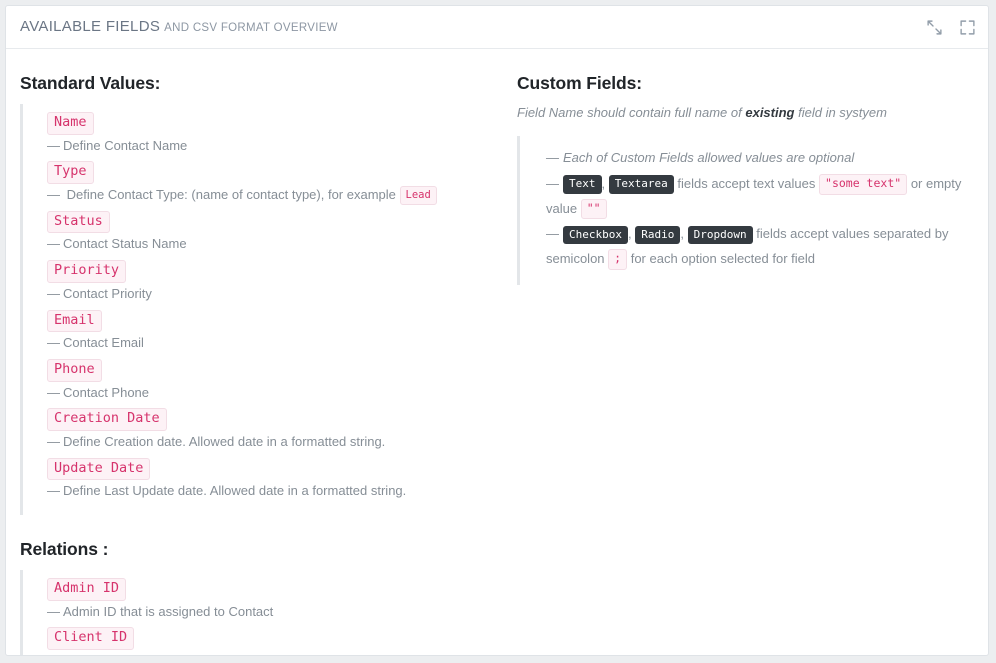 This screenshot has width=996, height=663. I want to click on field-description: — Contact Email, so click(268, 343).